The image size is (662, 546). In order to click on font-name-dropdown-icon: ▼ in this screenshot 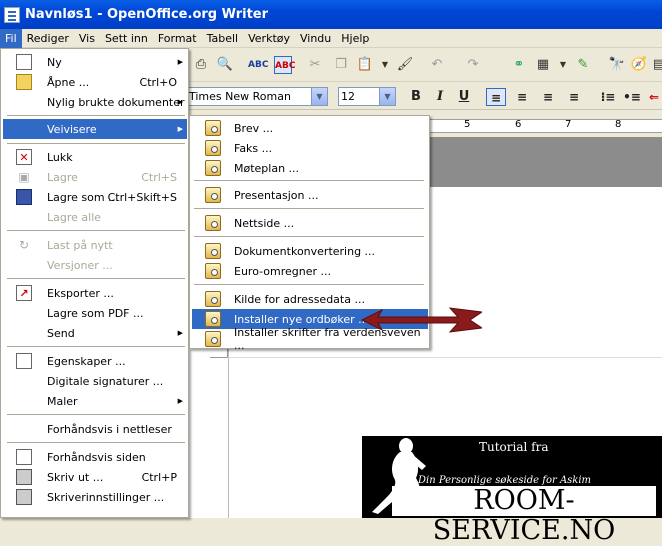, I will do `click(319, 96)`.